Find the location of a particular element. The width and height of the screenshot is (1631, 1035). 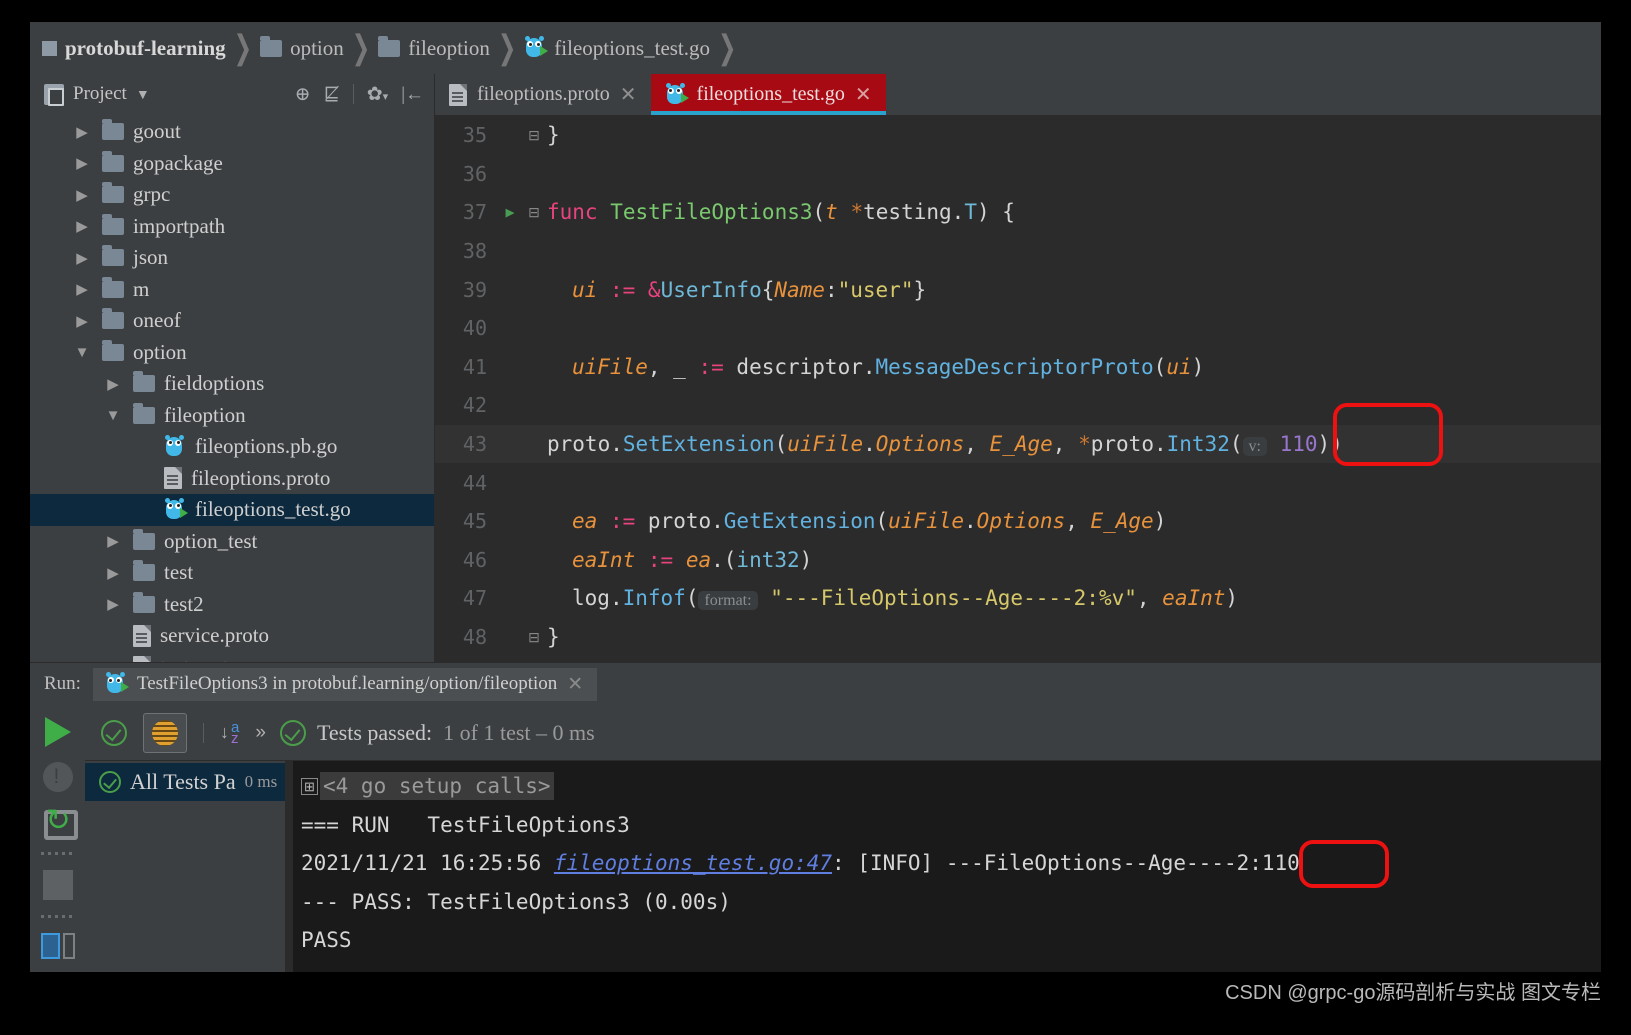

code-line: 44 is located at coordinates (1018, 482).